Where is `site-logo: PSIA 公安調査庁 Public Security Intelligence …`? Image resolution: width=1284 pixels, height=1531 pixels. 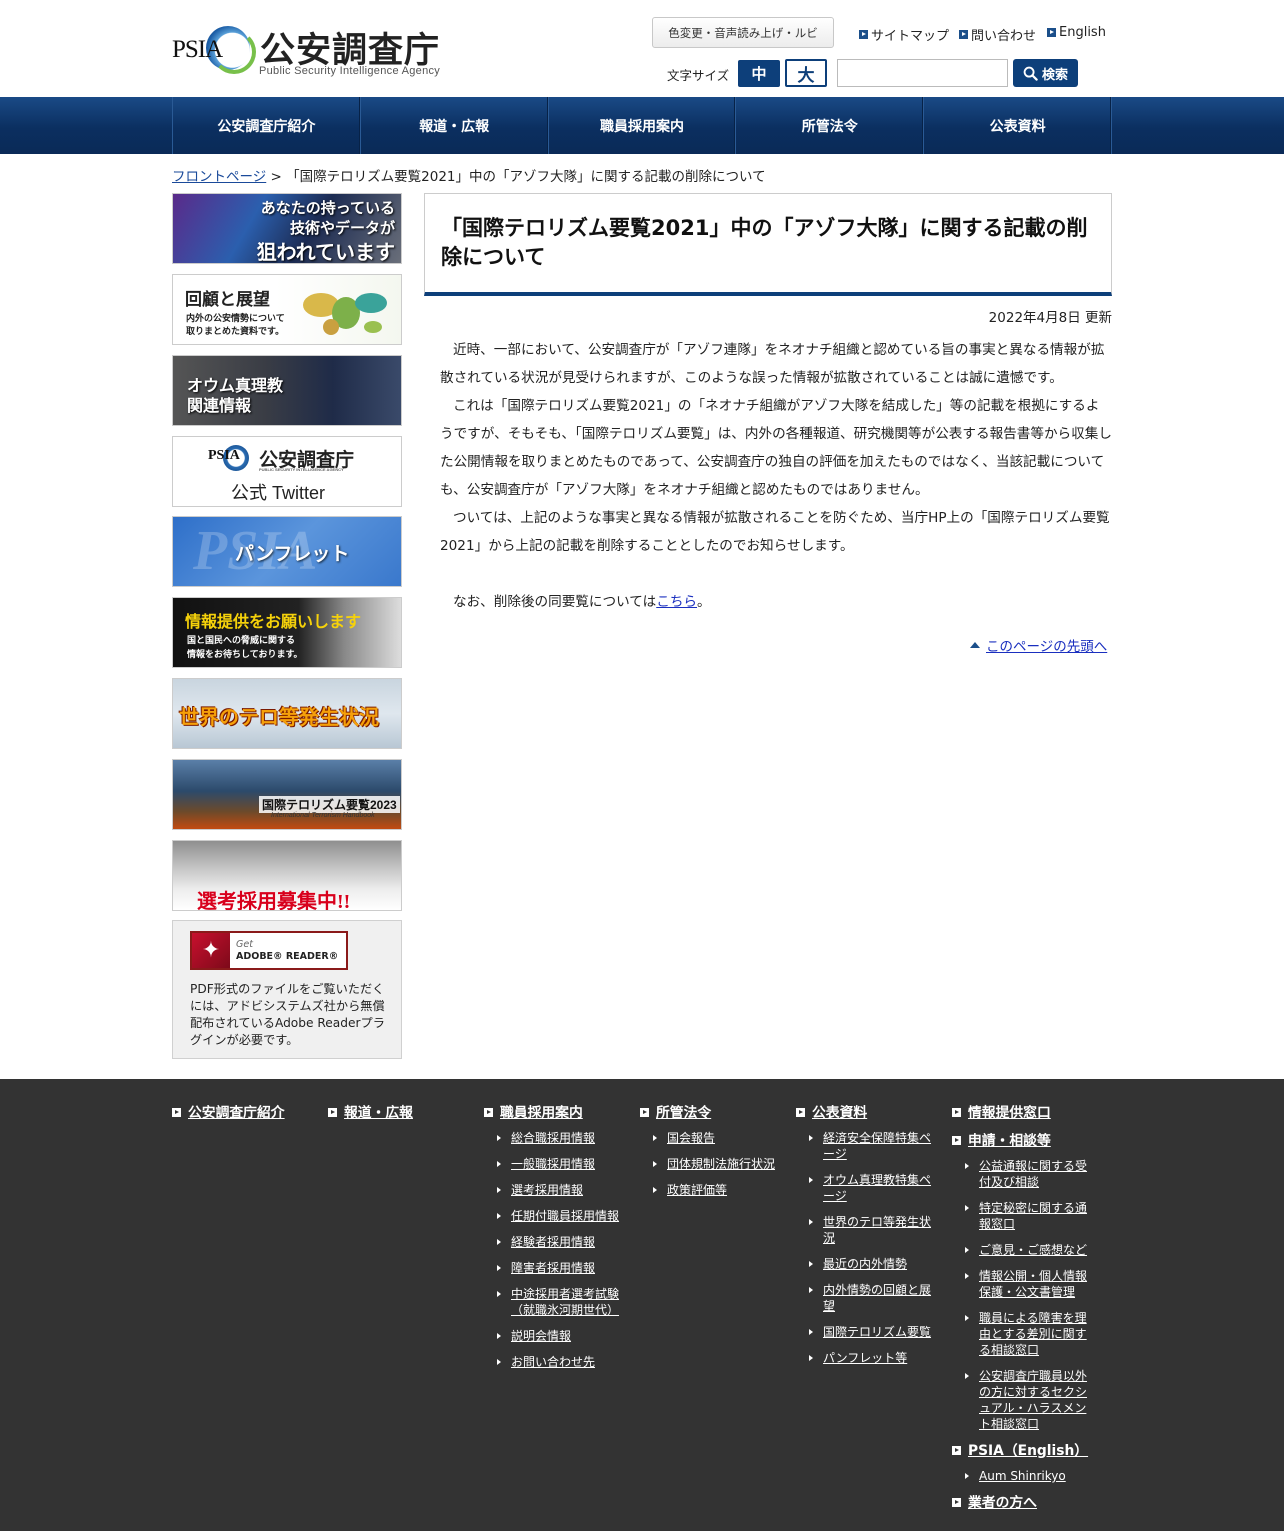 site-logo: PSIA 公安調査庁 Public Security Intelligence … is located at coordinates (312, 51).